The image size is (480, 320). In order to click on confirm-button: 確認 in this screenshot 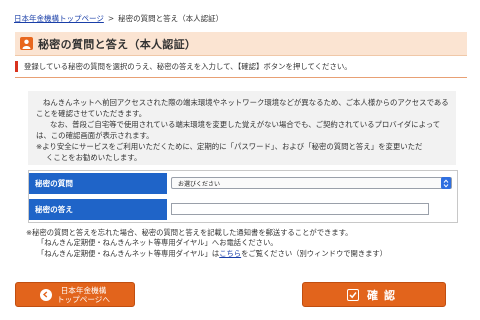, I will do `click(374, 294)`.